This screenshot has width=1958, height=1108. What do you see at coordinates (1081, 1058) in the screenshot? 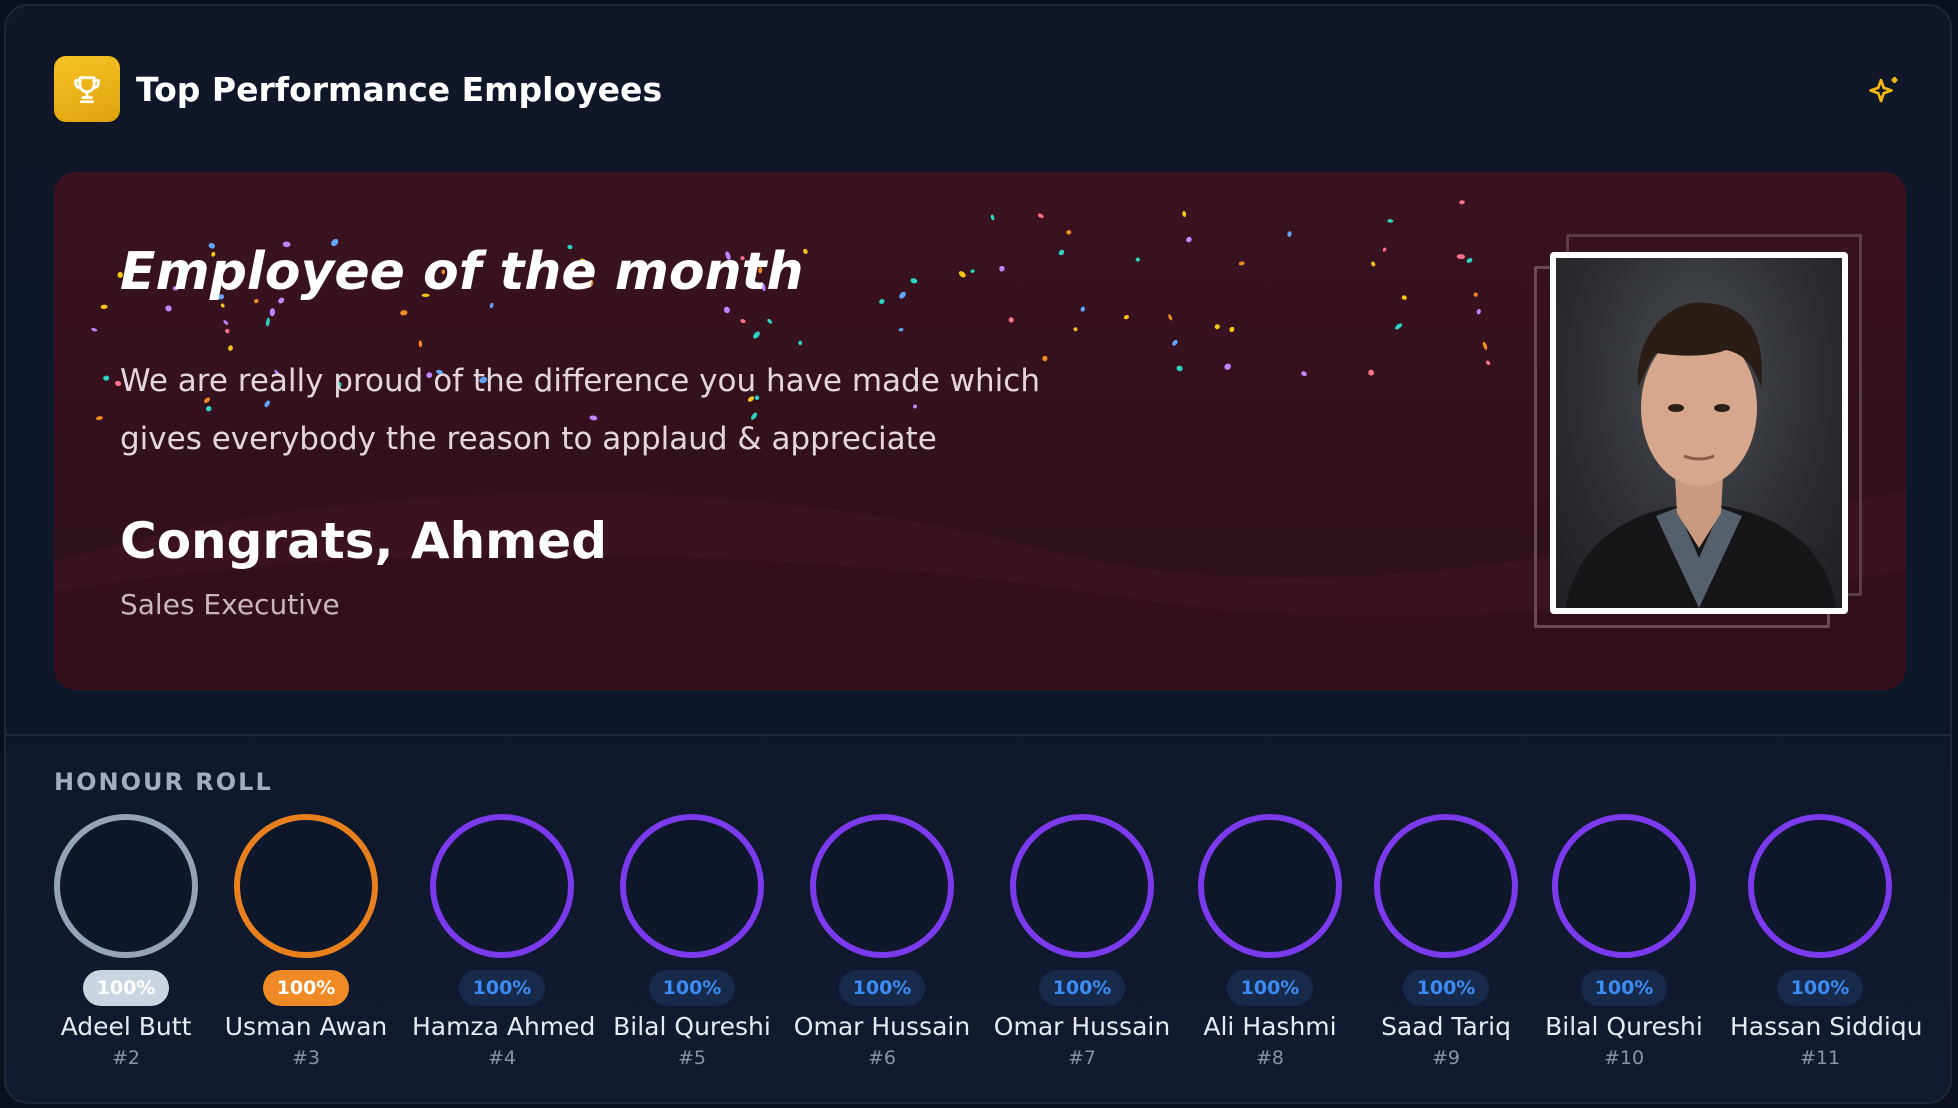
I see `employee-rank: #7` at bounding box center [1081, 1058].